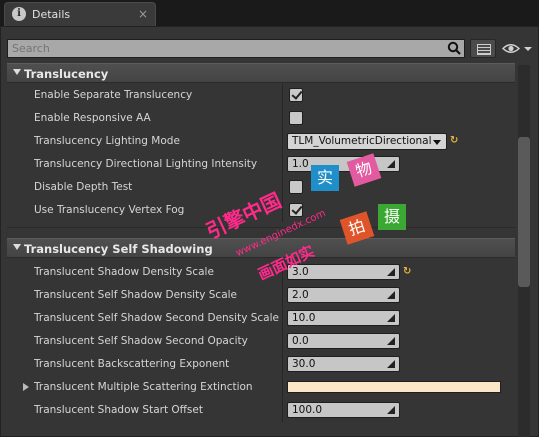 This screenshot has height=437, width=539. Describe the element at coordinates (300, 164) in the screenshot. I see `numeric-value: 1.0` at that location.